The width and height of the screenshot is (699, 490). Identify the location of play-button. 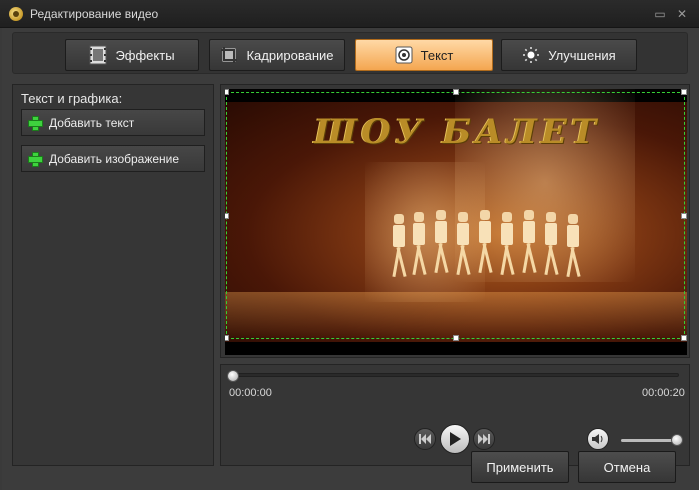
(455, 439).